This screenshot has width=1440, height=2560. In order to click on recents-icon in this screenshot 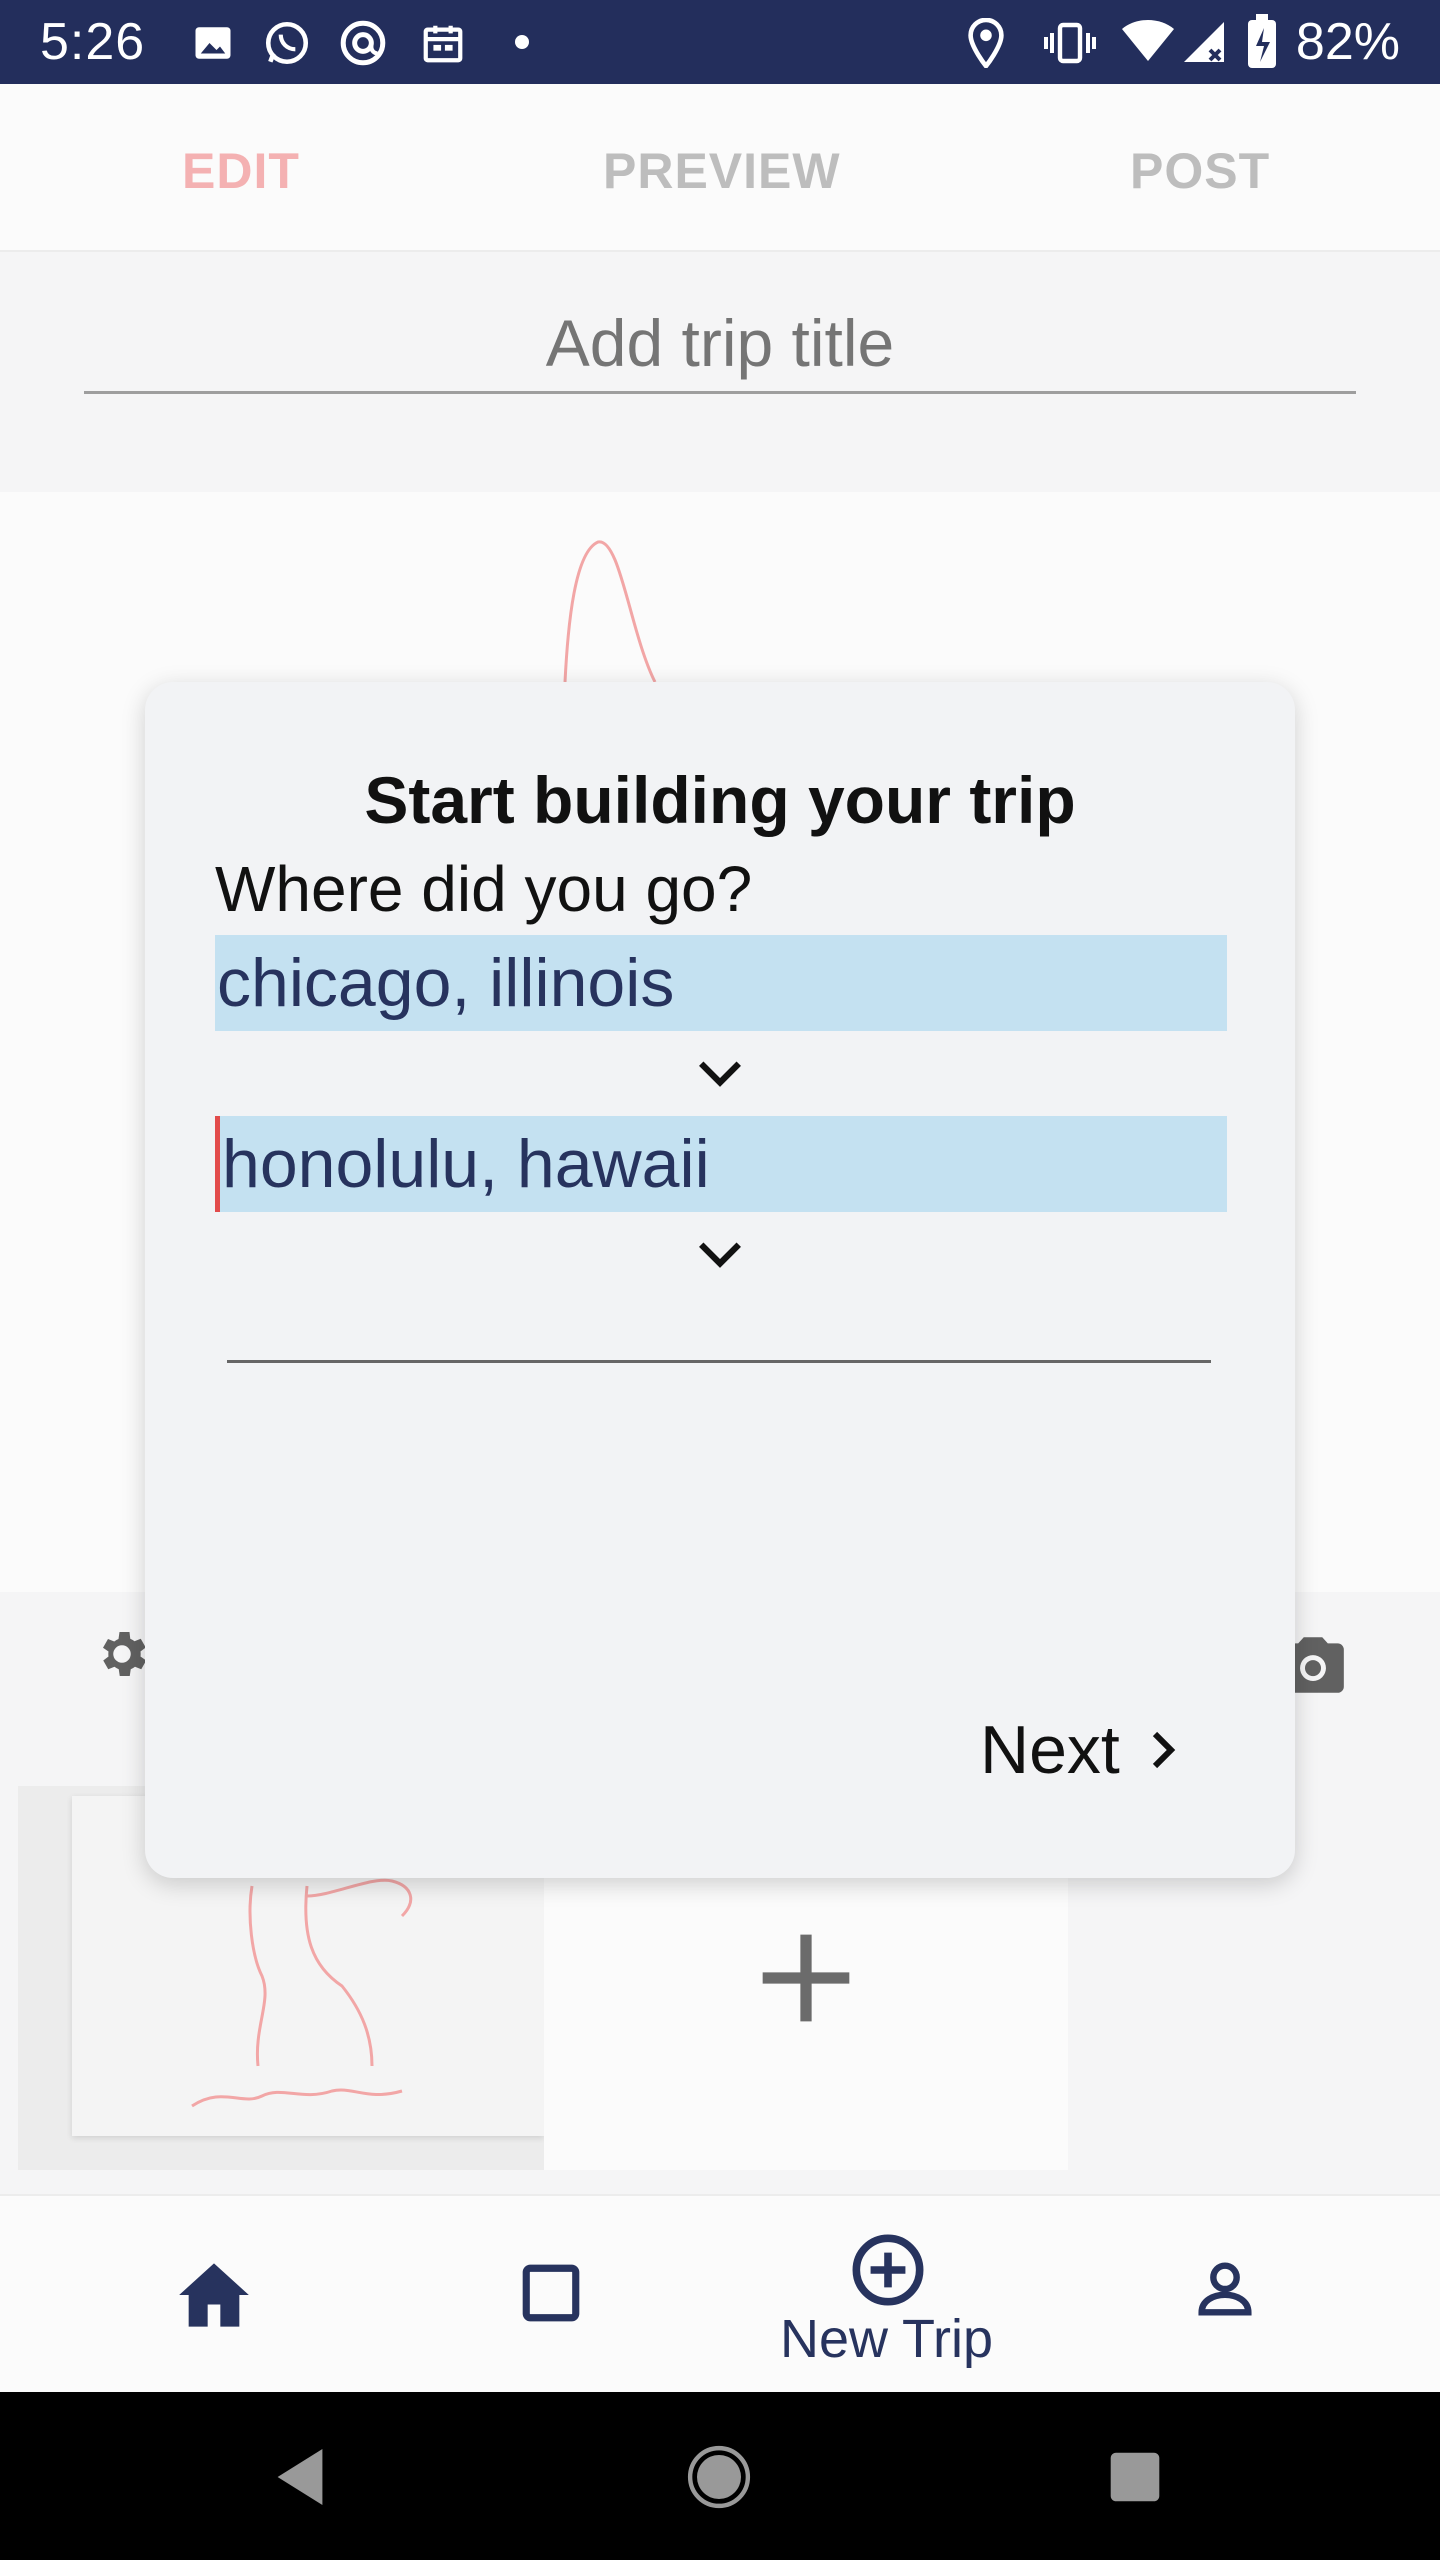, I will do `click(1135, 2477)`.